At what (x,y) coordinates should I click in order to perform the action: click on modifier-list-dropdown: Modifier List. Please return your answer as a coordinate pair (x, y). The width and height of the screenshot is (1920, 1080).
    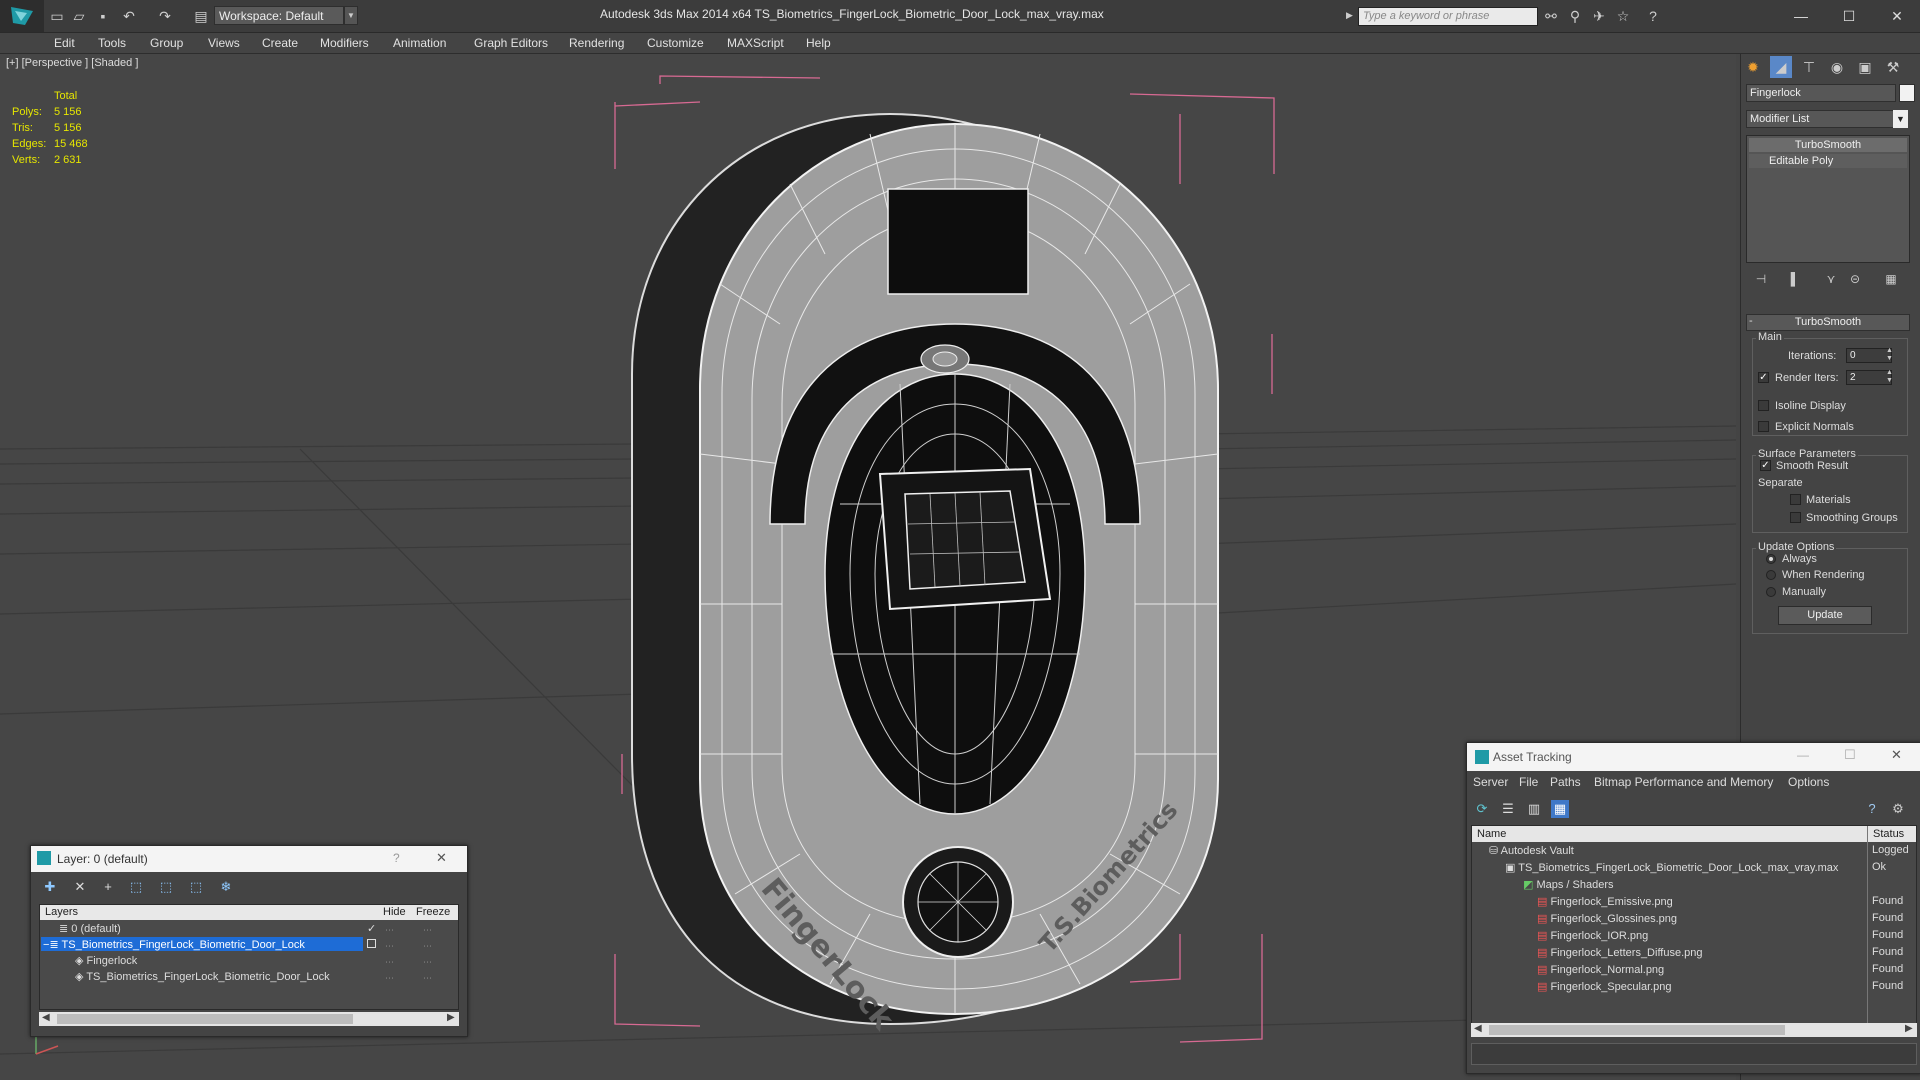
    Looking at the image, I should click on (1826, 119).